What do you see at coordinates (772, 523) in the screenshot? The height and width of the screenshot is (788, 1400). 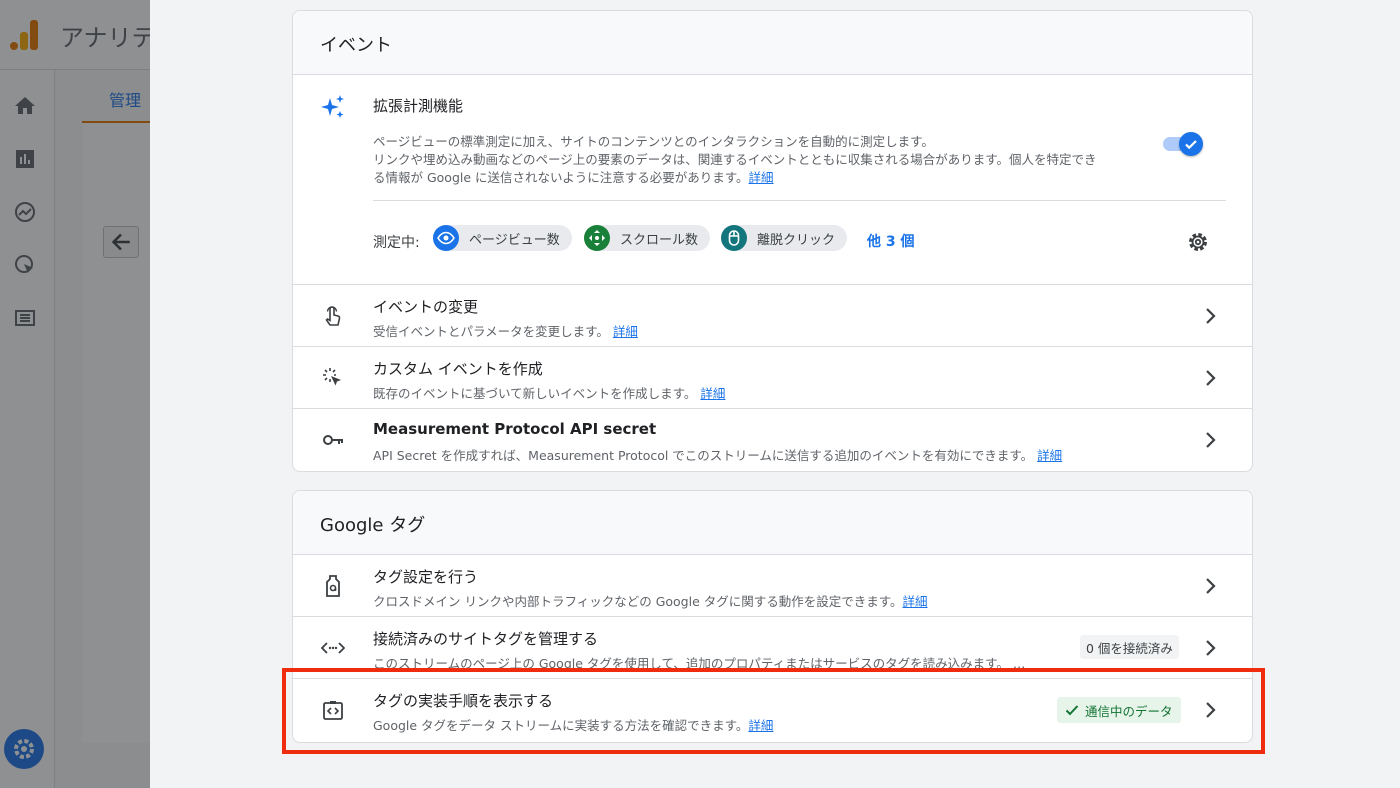 I see `google-tag-card-header: Google タグ` at bounding box center [772, 523].